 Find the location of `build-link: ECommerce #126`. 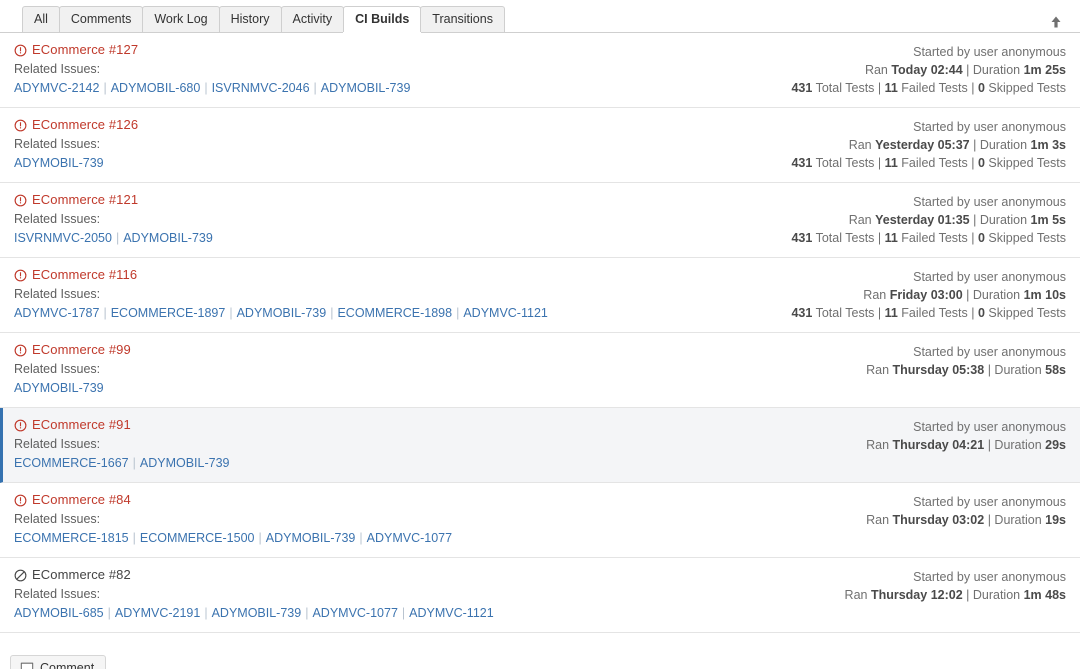

build-link: ECommerce #126 is located at coordinates (76, 125).